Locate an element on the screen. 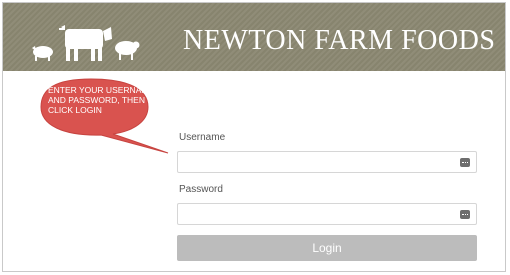  username-input is located at coordinates (319, 163).